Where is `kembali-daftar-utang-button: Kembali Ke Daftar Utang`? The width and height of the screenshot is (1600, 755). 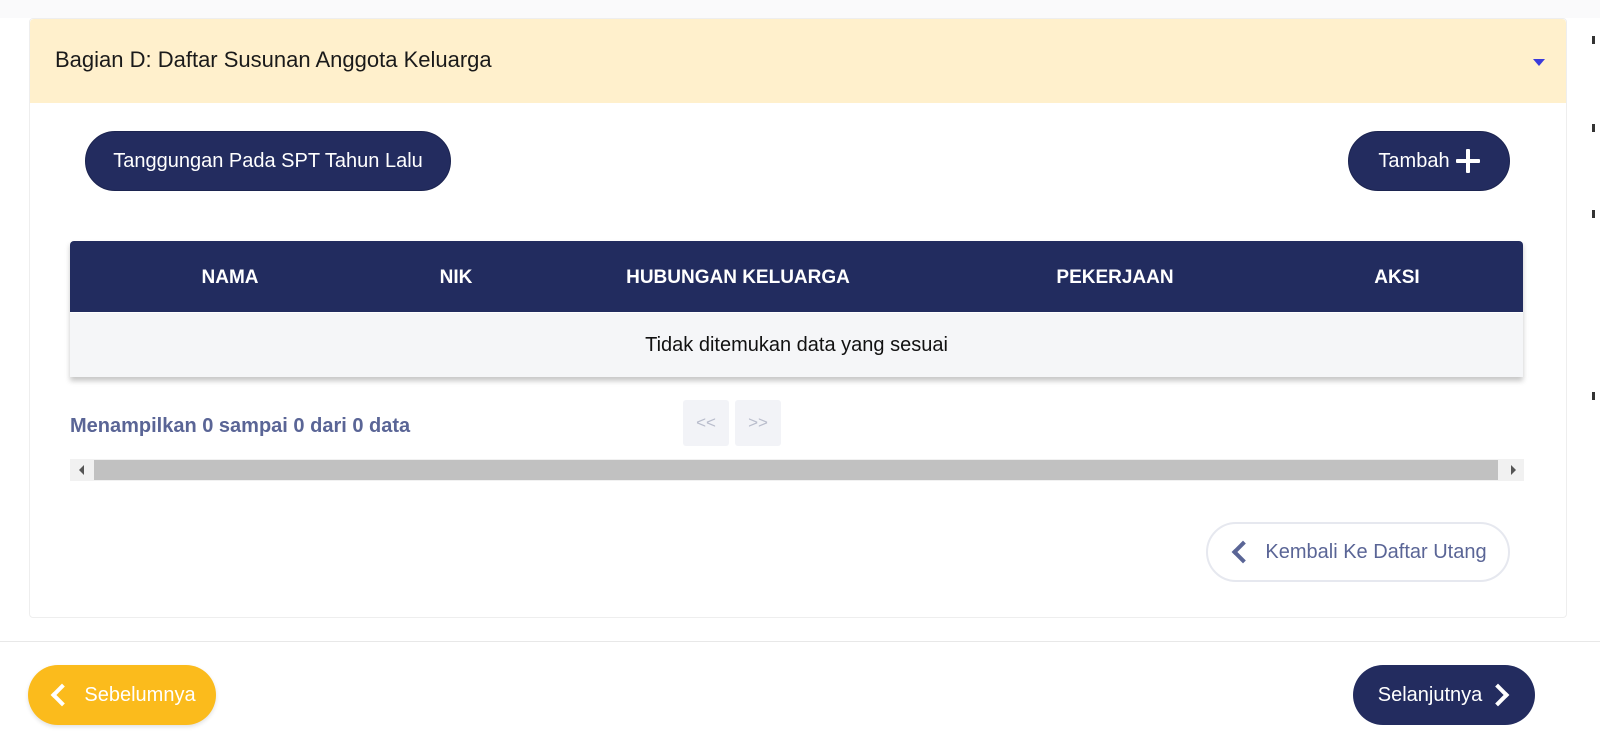
kembali-daftar-utang-button: Kembali Ke Daftar Utang is located at coordinates (1358, 552).